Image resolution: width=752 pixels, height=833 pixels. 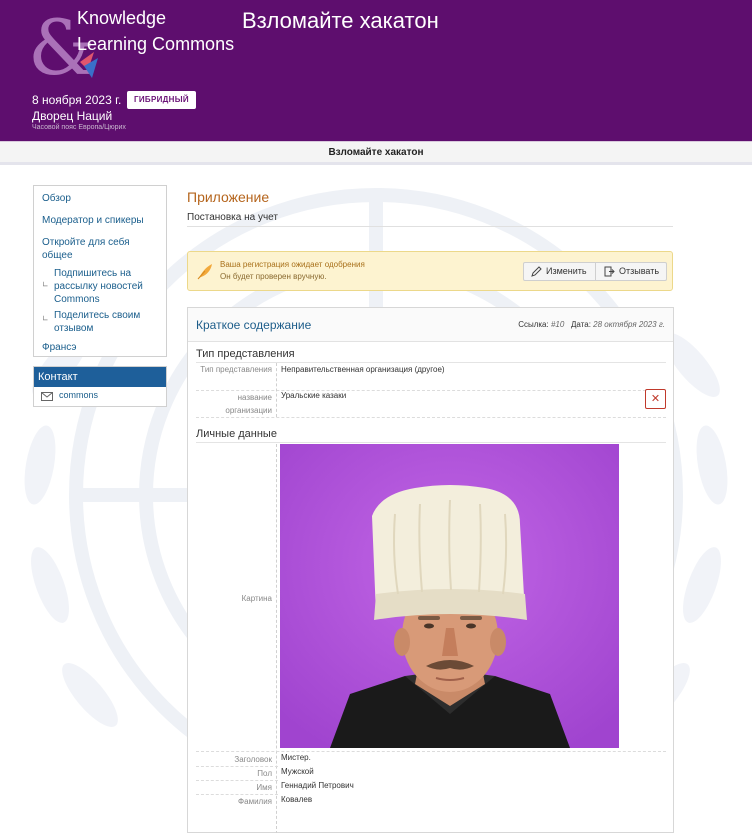 I want to click on section-title-submission-type: Тип представления, so click(x=245, y=354).